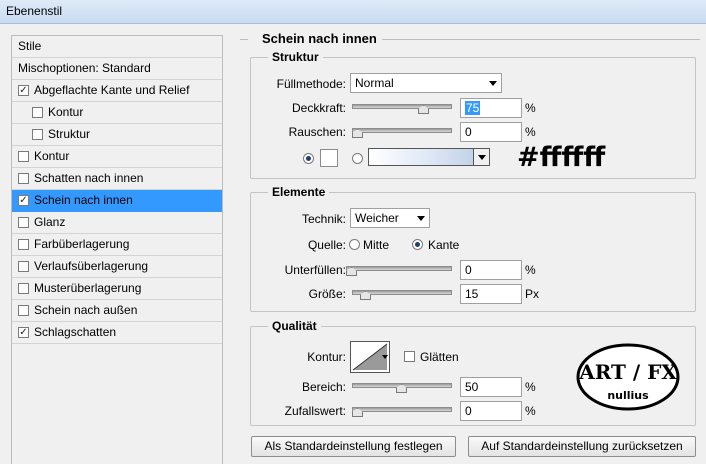 This screenshot has height=464, width=706. Describe the element at coordinates (117, 135) in the screenshot. I see `style-list-item: Struktur` at that location.